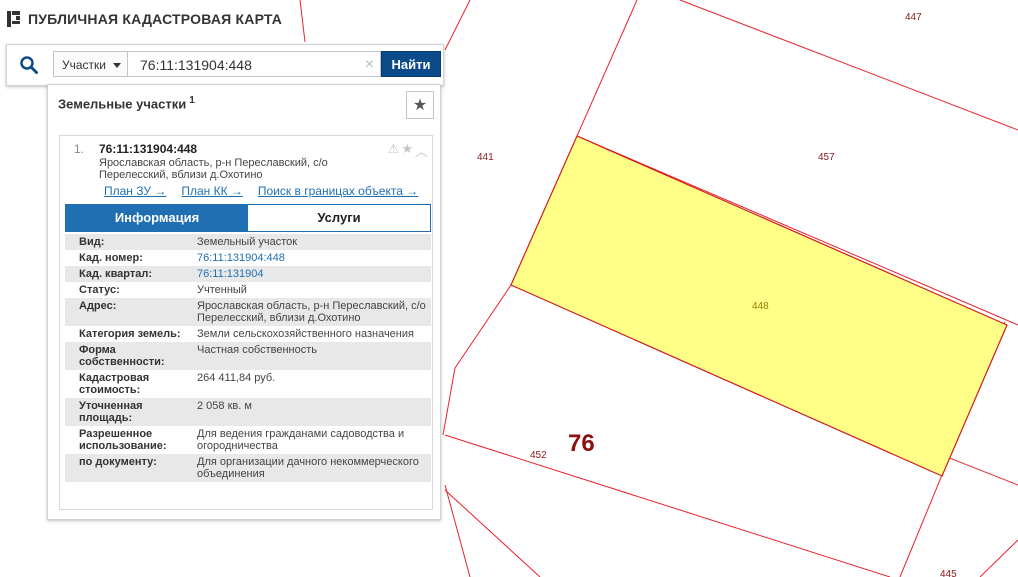 This screenshot has height=577, width=1018. What do you see at coordinates (111, 412) in the screenshot?
I see `field-label: Уточненная площадь:` at bounding box center [111, 412].